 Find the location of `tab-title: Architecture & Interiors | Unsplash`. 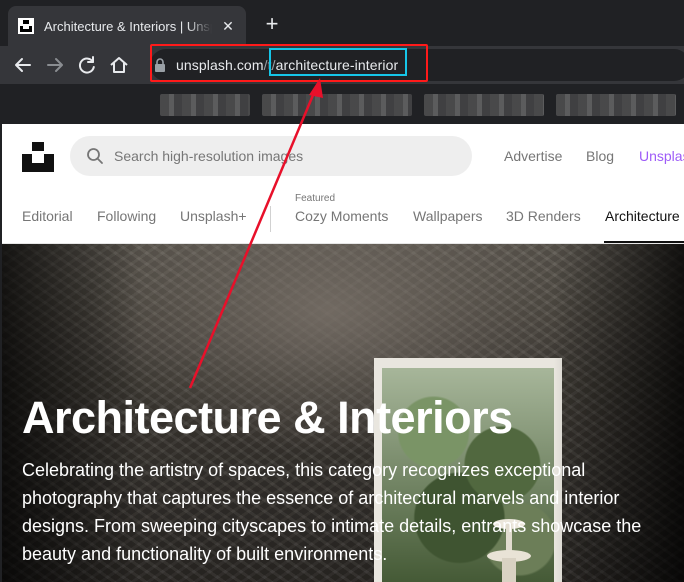

tab-title: Architecture & Interiors | Unsplash is located at coordinates (128, 26).